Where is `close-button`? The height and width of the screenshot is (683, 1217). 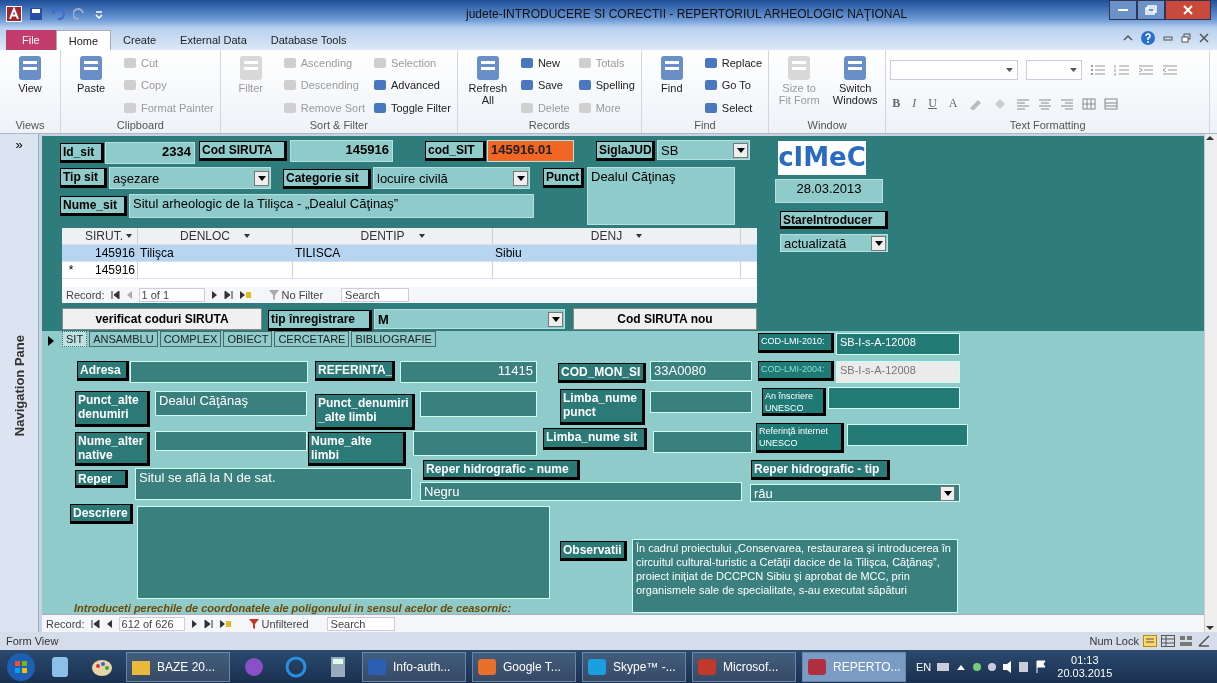 close-button is located at coordinates (1188, 10).